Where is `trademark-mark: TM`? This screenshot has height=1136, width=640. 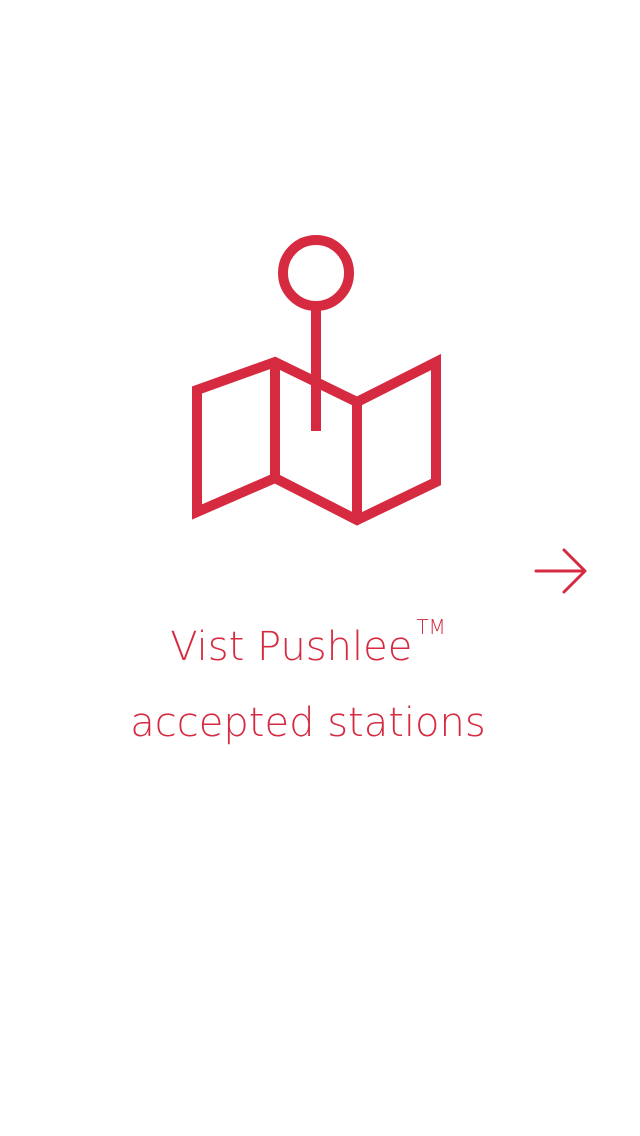
trademark-mark: TM is located at coordinates (431, 627).